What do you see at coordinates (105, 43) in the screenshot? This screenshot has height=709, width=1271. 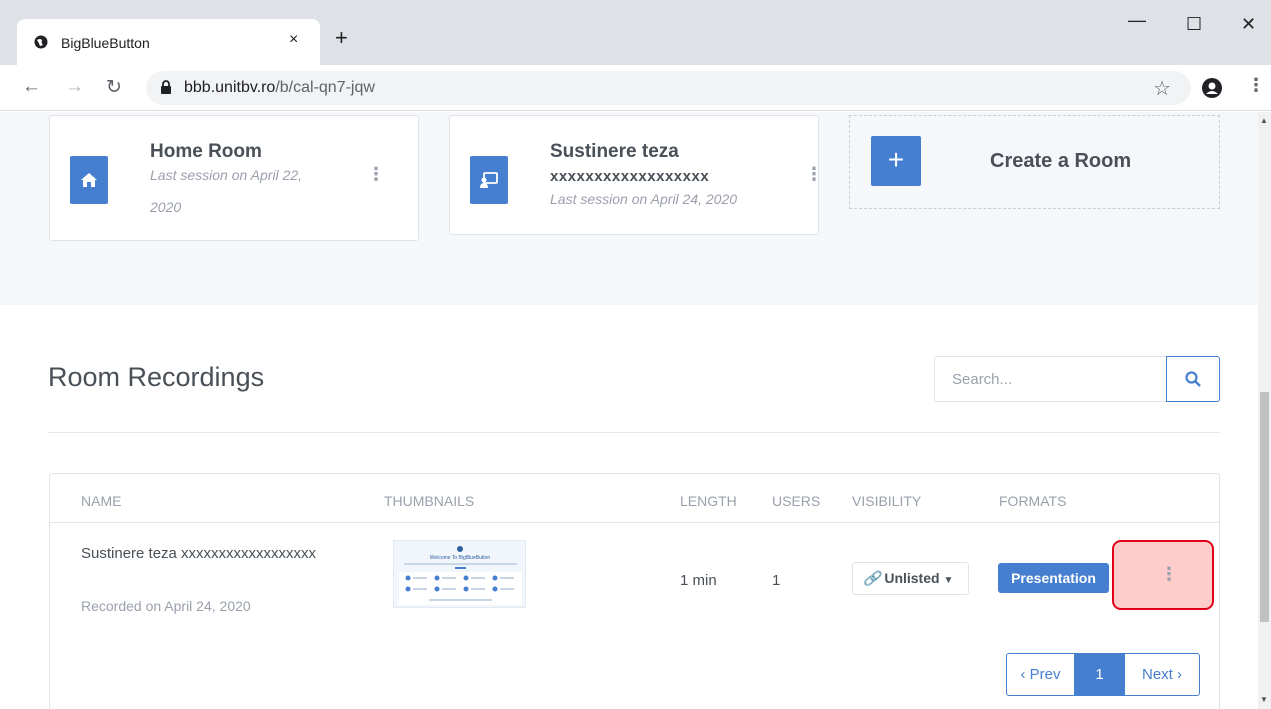 I see `tab-title: BigBlueButton` at bounding box center [105, 43].